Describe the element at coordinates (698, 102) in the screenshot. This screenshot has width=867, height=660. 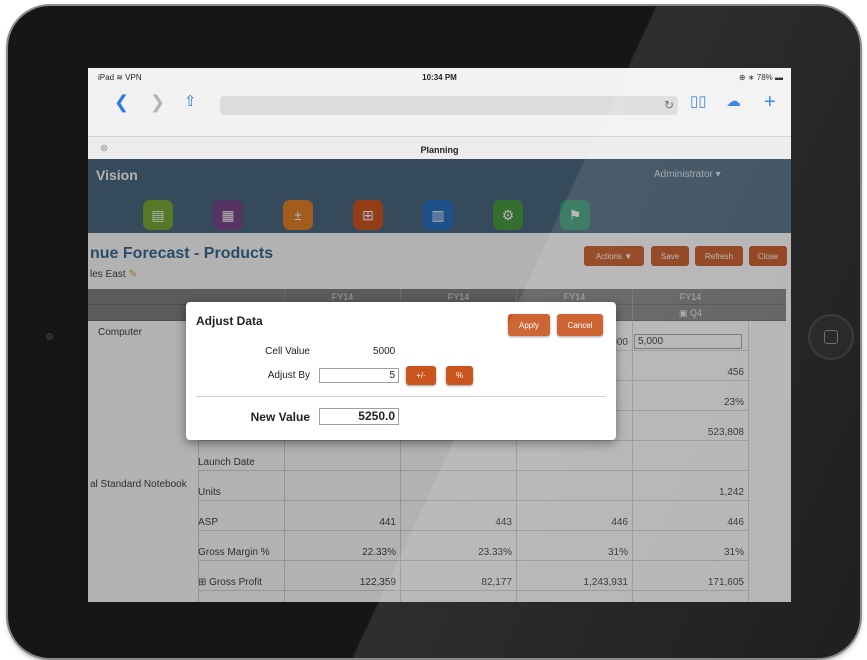
I see `bookmarks-icon: ▯▯` at that location.